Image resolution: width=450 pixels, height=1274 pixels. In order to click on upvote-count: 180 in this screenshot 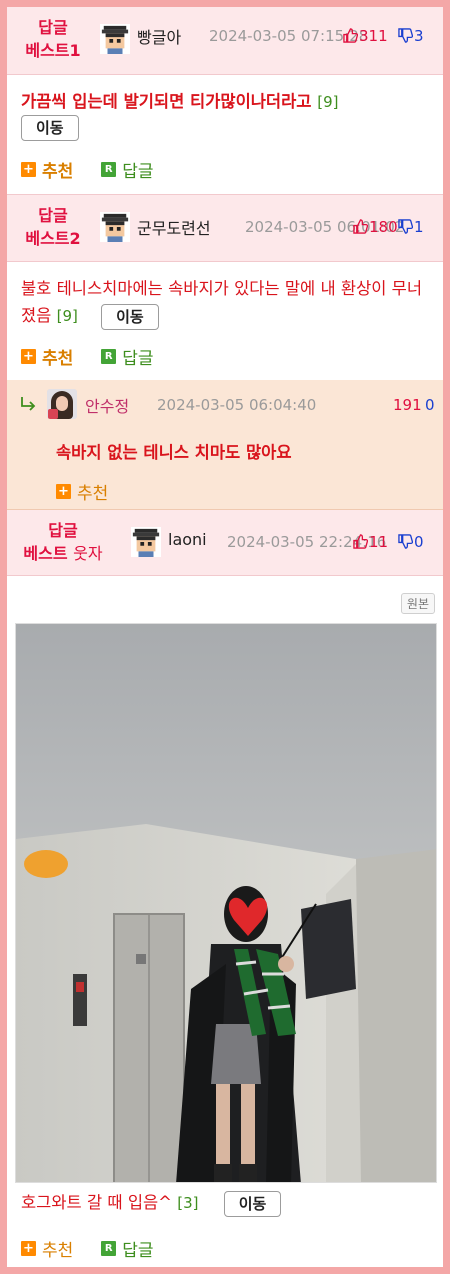, I will do `click(383, 227)`.